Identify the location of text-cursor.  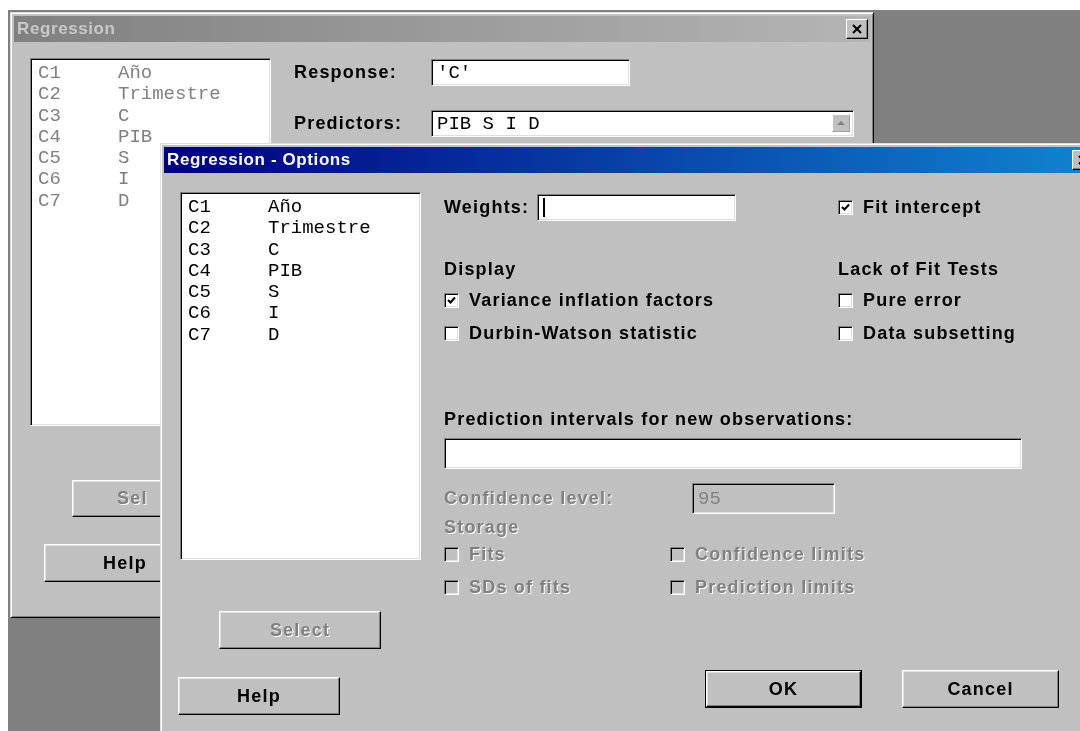
(544, 207).